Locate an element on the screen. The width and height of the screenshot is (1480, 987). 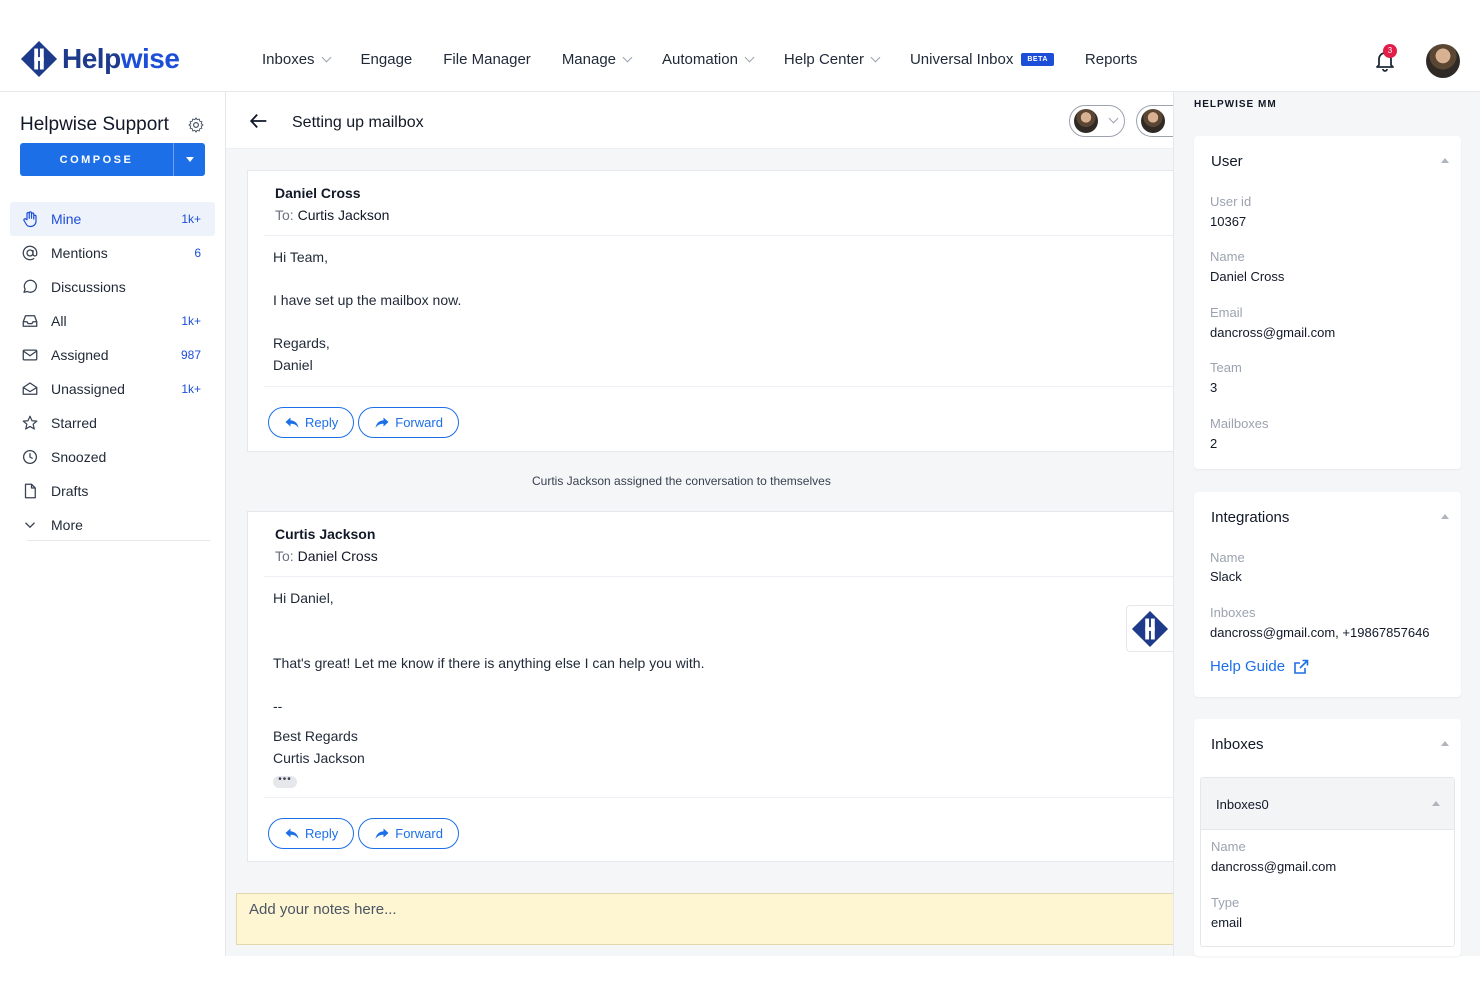
sidebar-item-starred: Starred is located at coordinates (112, 423).